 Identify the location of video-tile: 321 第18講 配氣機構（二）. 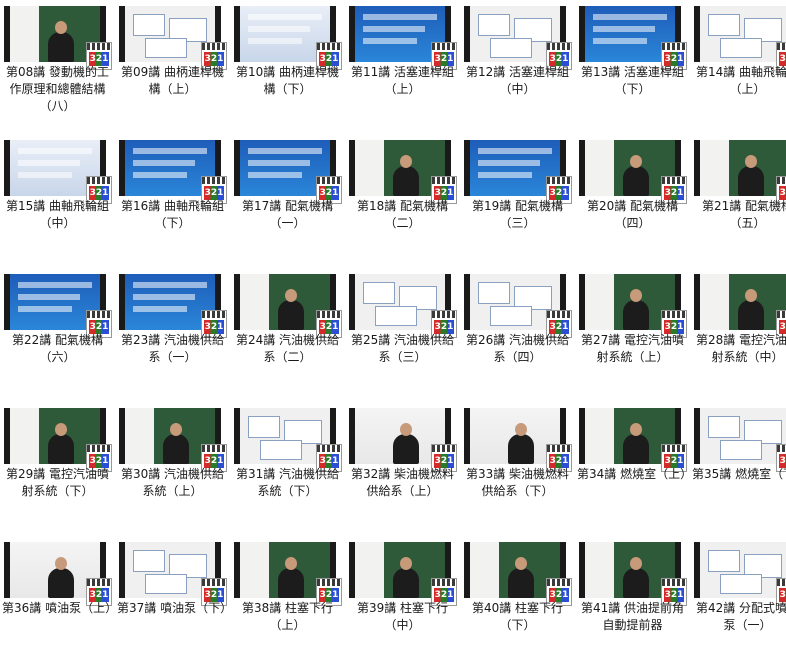
(402, 201).